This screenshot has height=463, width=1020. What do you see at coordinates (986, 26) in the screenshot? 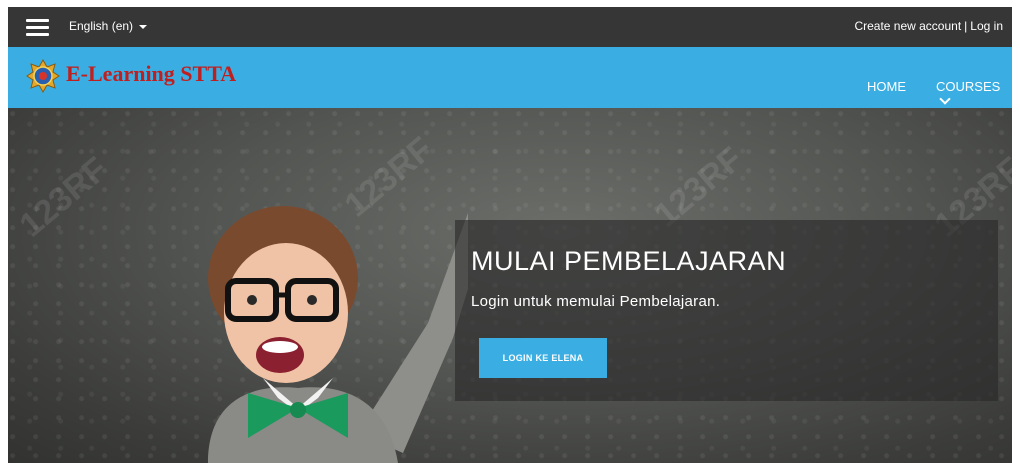
I see `login-link: Log in` at bounding box center [986, 26].